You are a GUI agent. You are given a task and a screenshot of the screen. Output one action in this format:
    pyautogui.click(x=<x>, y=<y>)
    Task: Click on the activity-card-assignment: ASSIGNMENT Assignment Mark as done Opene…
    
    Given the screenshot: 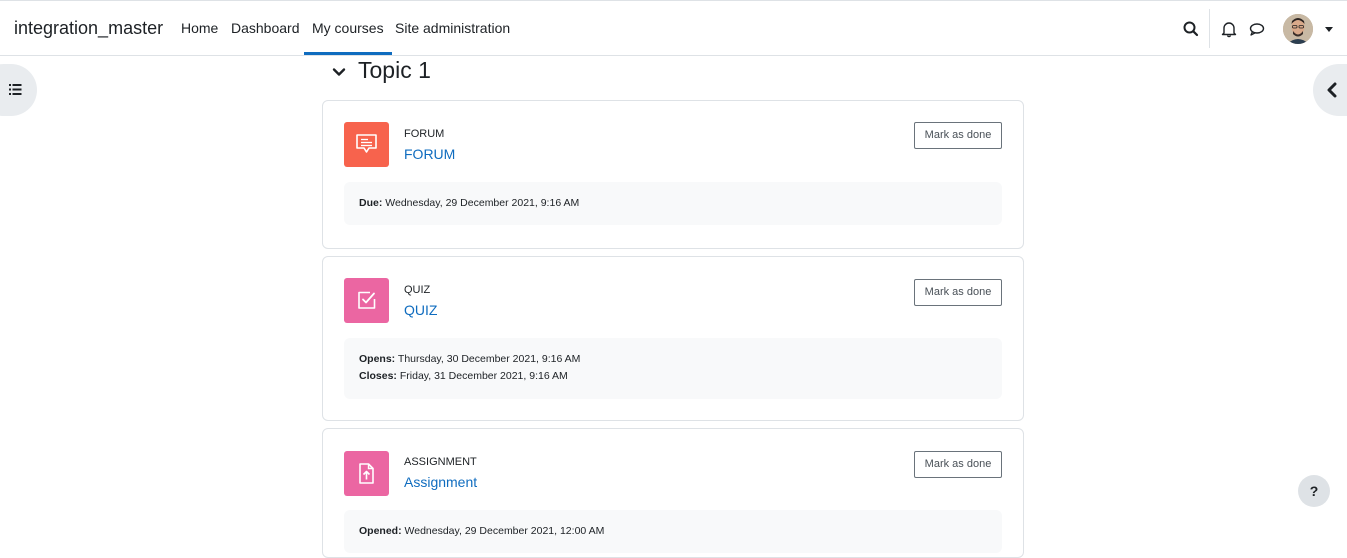 What is the action you would take?
    pyautogui.click(x=673, y=493)
    